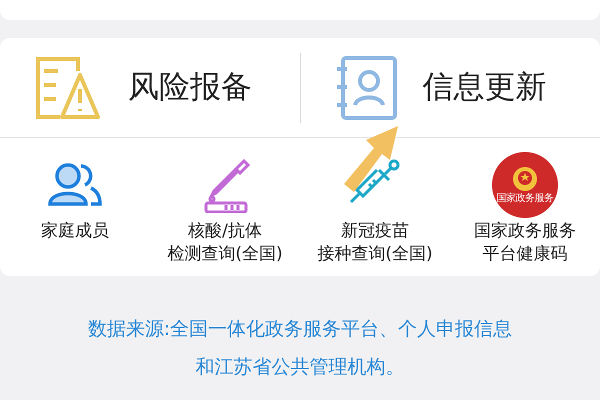 This screenshot has height=400, width=600. I want to click on service-tile: 核酸/抗体 检测查询(全国), so click(225, 213).